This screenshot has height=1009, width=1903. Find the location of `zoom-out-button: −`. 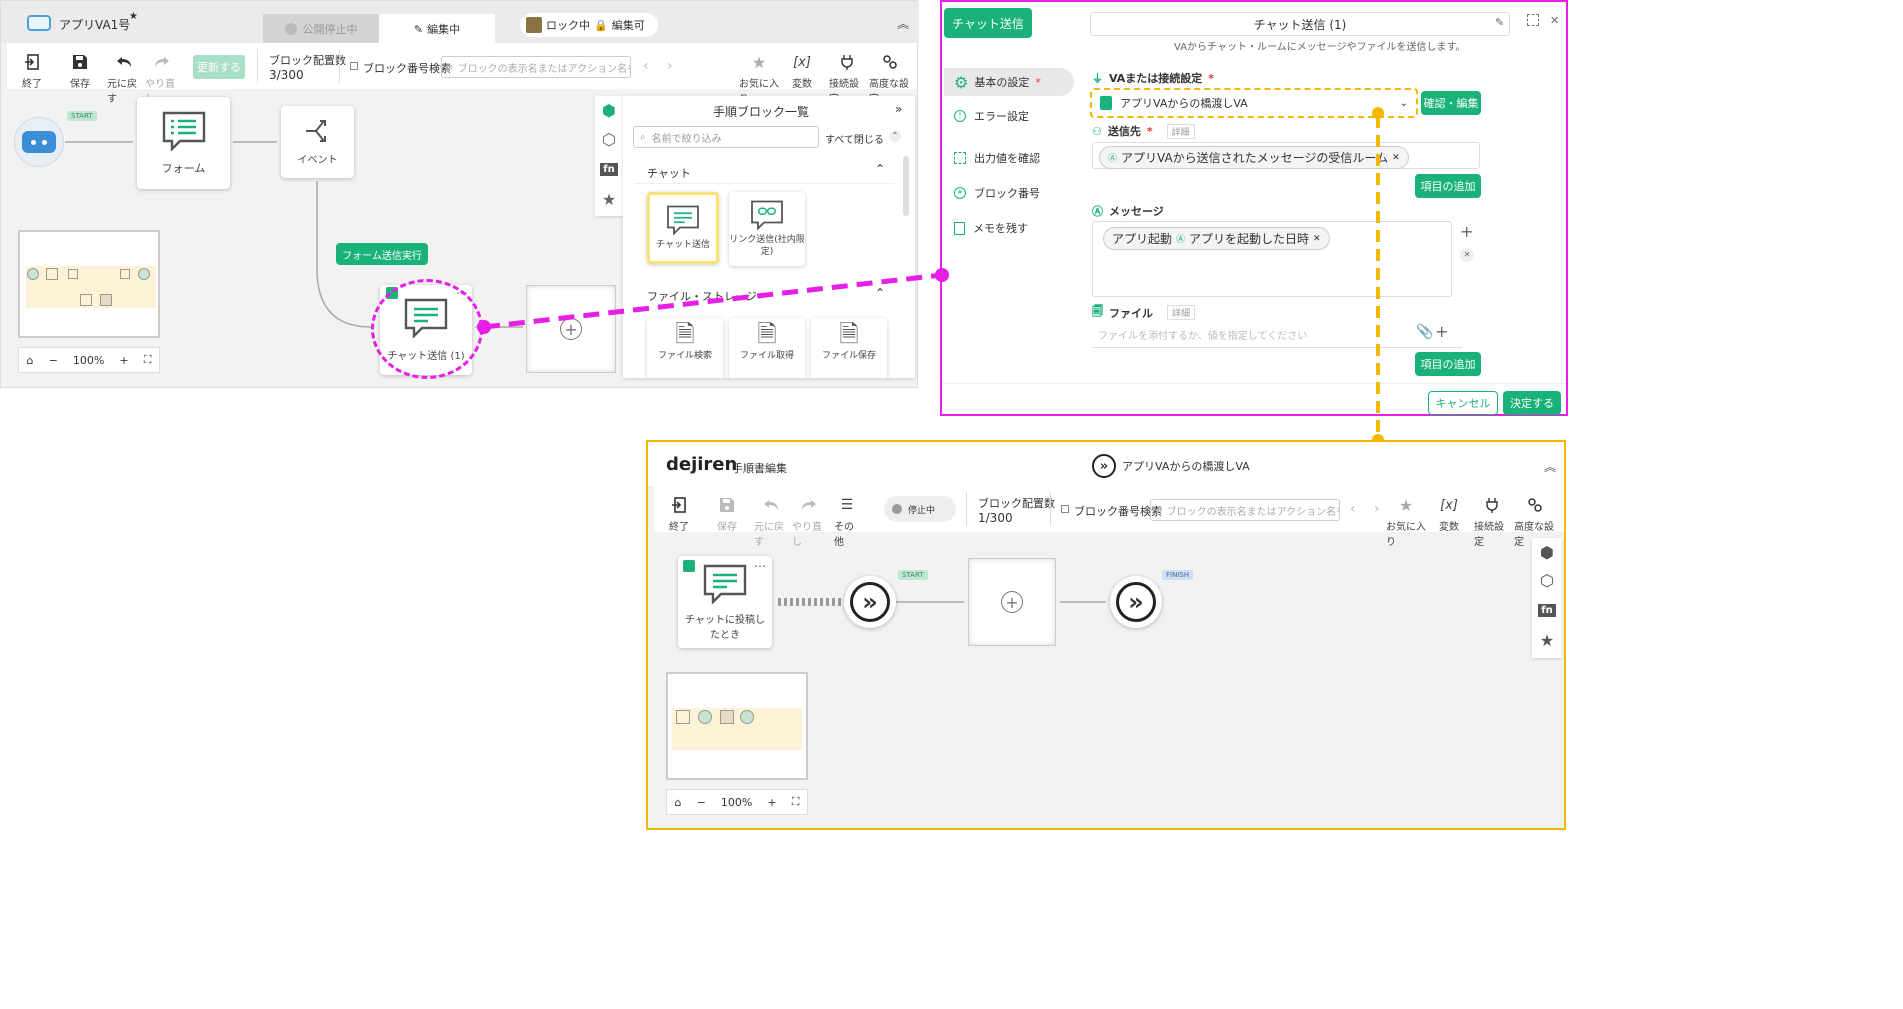

zoom-out-button: − is located at coordinates (701, 802).